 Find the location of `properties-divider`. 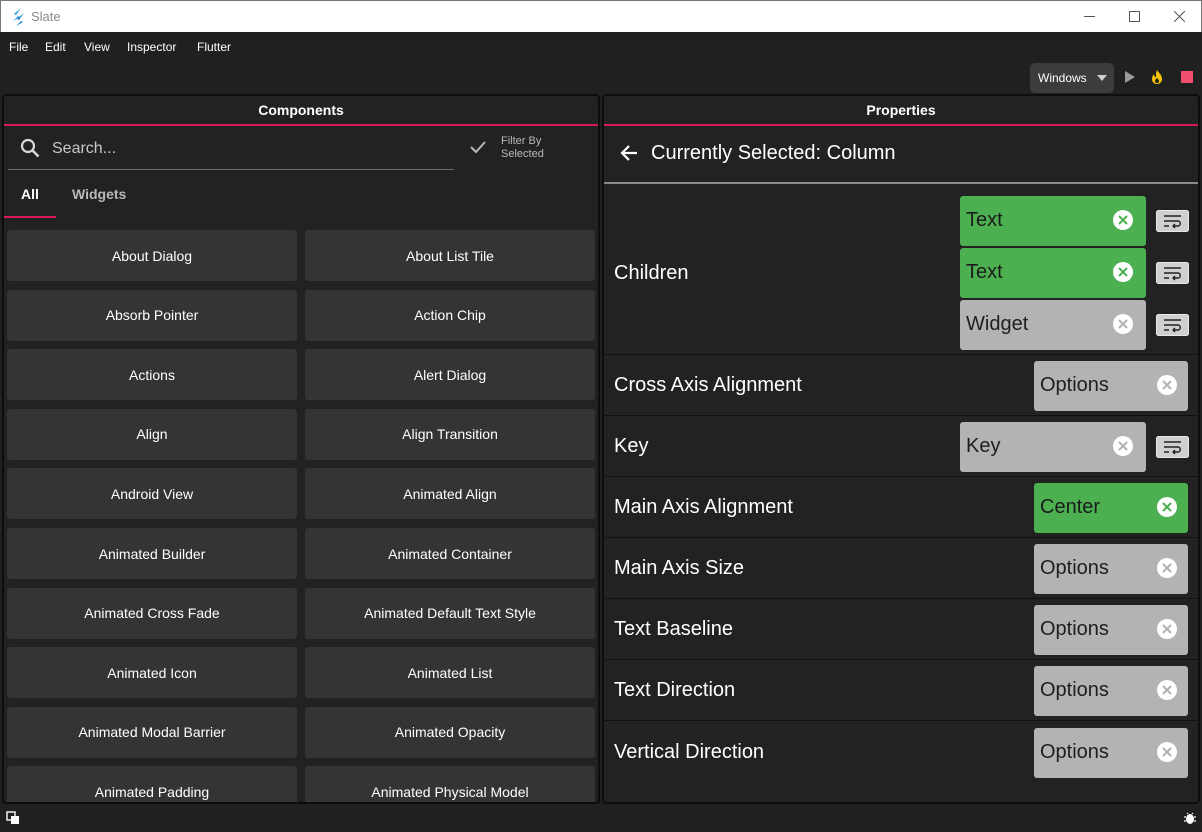

properties-divider is located at coordinates (901, 183).